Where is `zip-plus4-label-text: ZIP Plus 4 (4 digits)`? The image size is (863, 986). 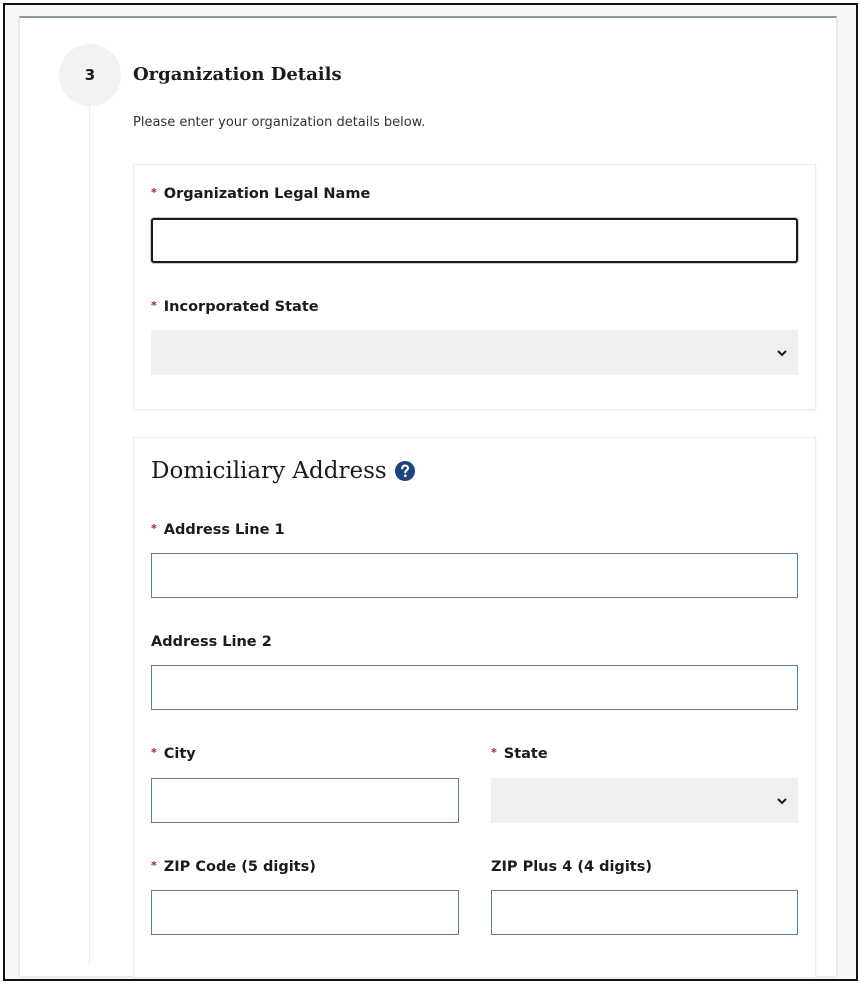
zip-plus4-label-text: ZIP Plus 4 (4 digits) is located at coordinates (571, 867).